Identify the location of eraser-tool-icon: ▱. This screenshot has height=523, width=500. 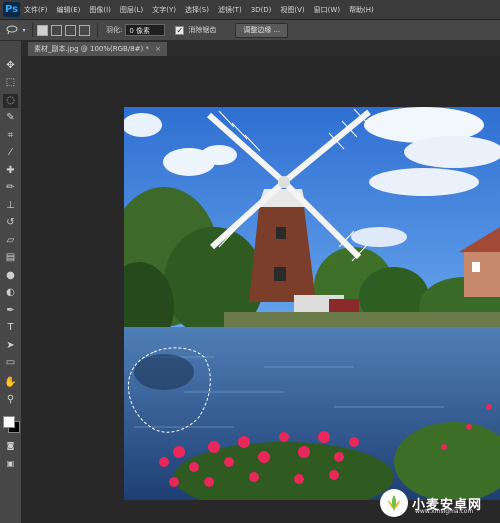
(10, 241).